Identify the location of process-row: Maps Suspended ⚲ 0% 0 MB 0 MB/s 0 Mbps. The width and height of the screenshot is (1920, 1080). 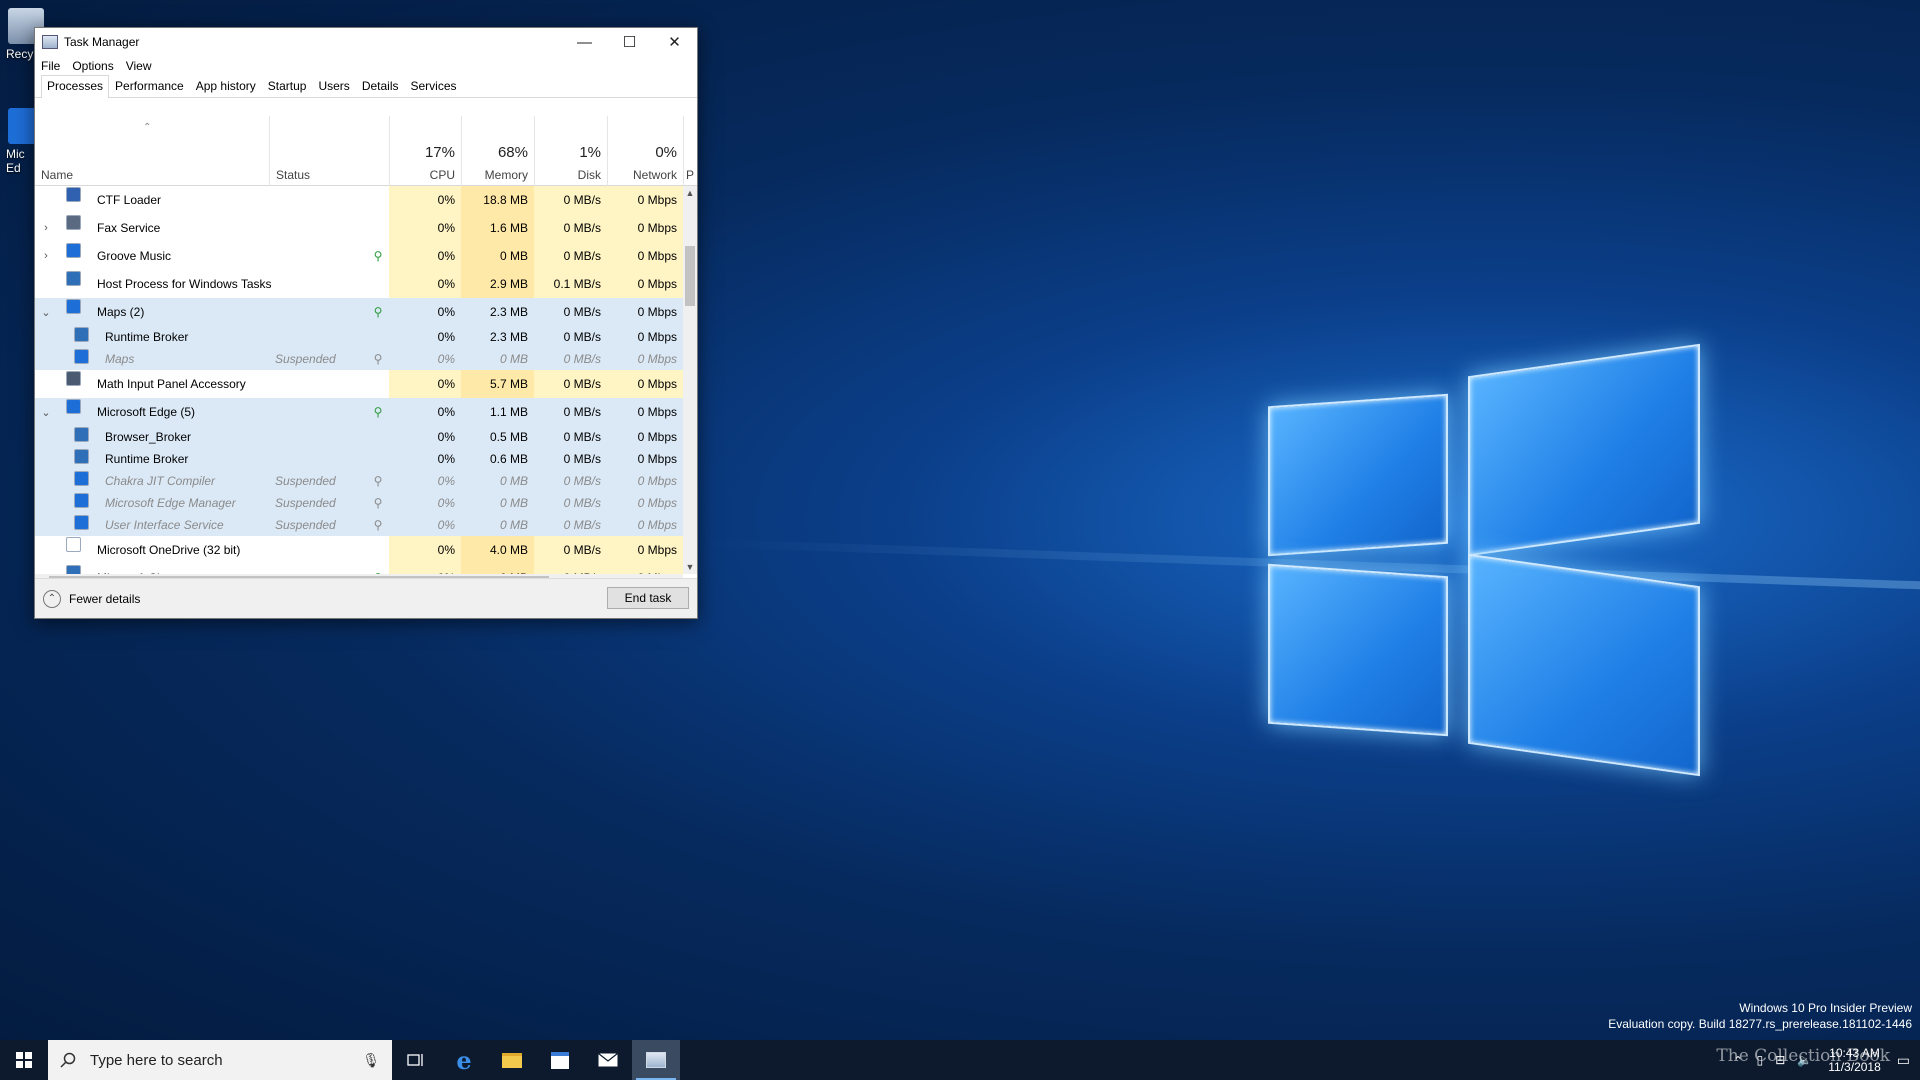
(359, 359).